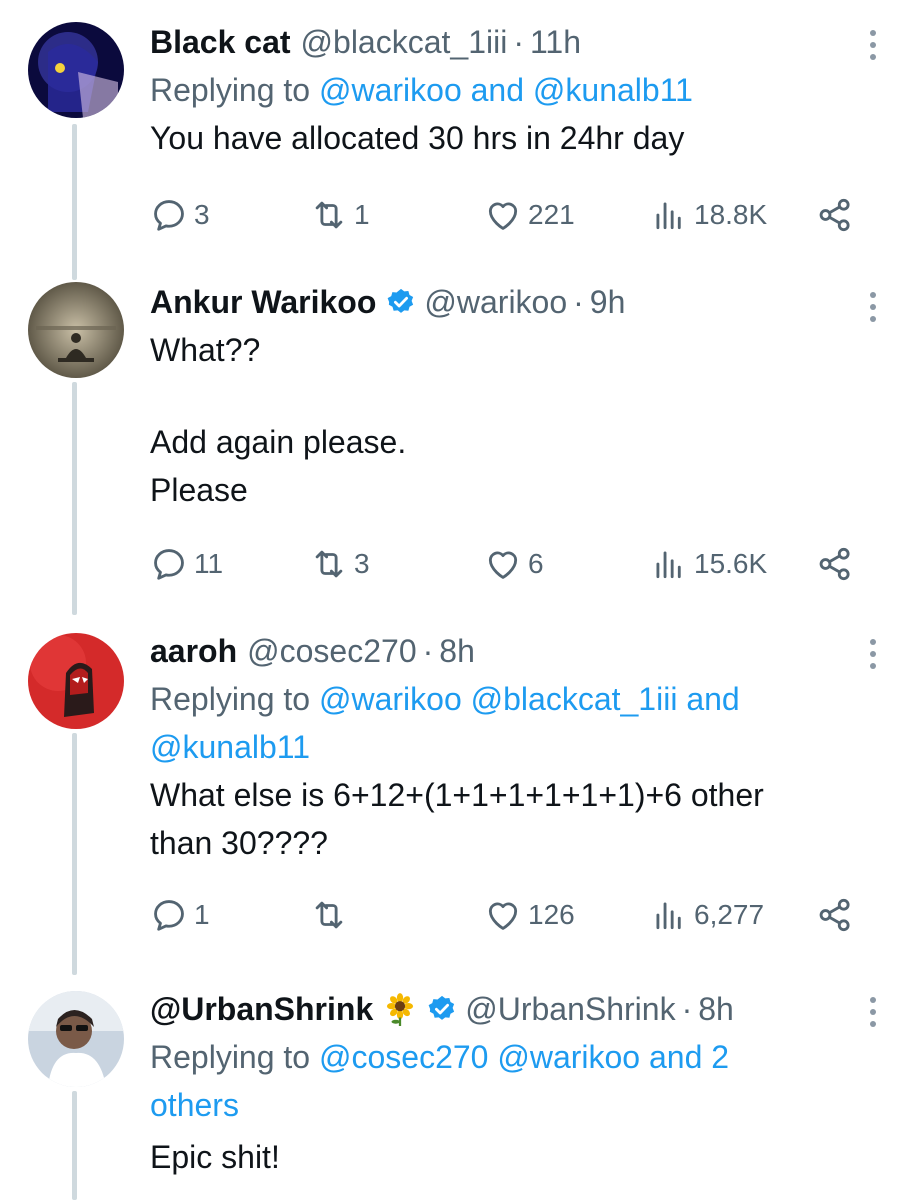  I want to click on retweet-button: 3, so click(340, 564).